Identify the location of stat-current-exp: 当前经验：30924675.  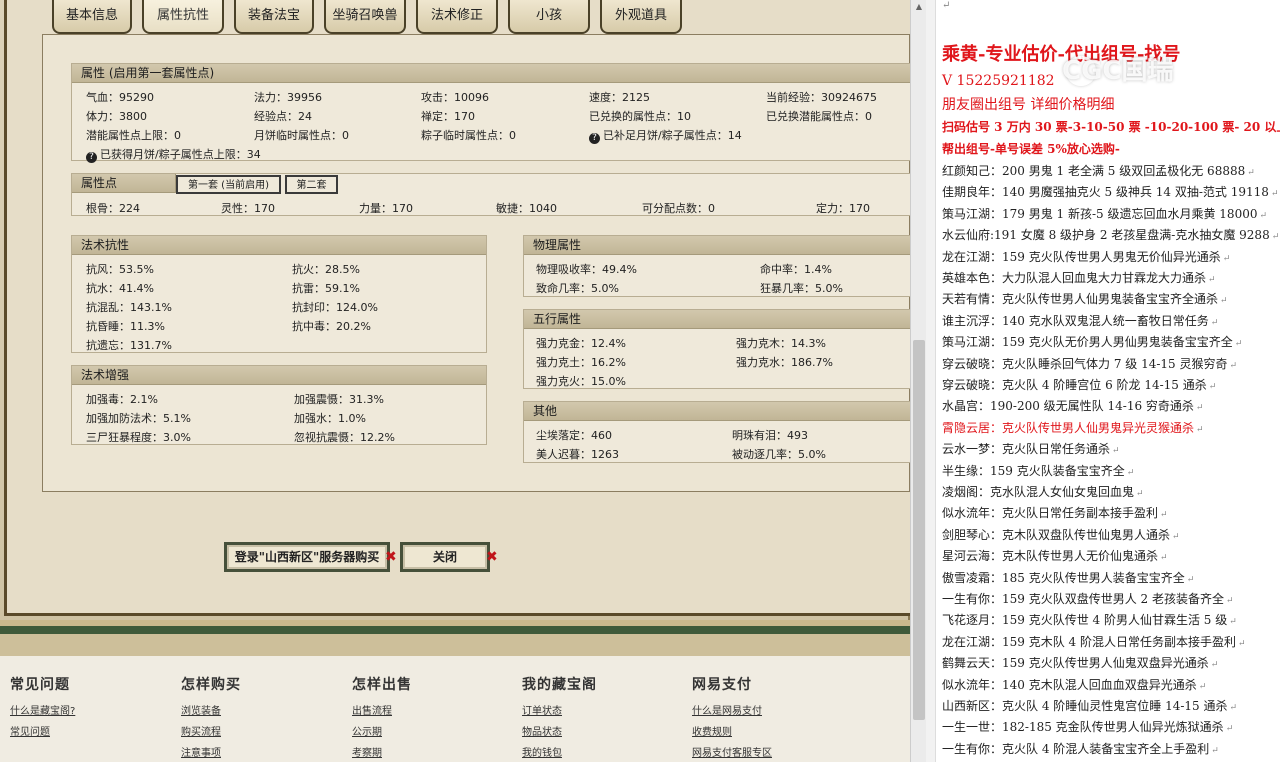
(821, 97).